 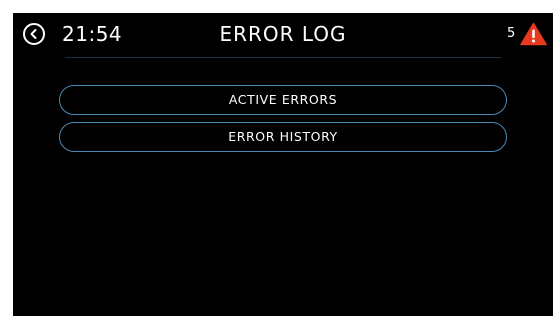 I want to click on back-button, so click(x=34, y=34).